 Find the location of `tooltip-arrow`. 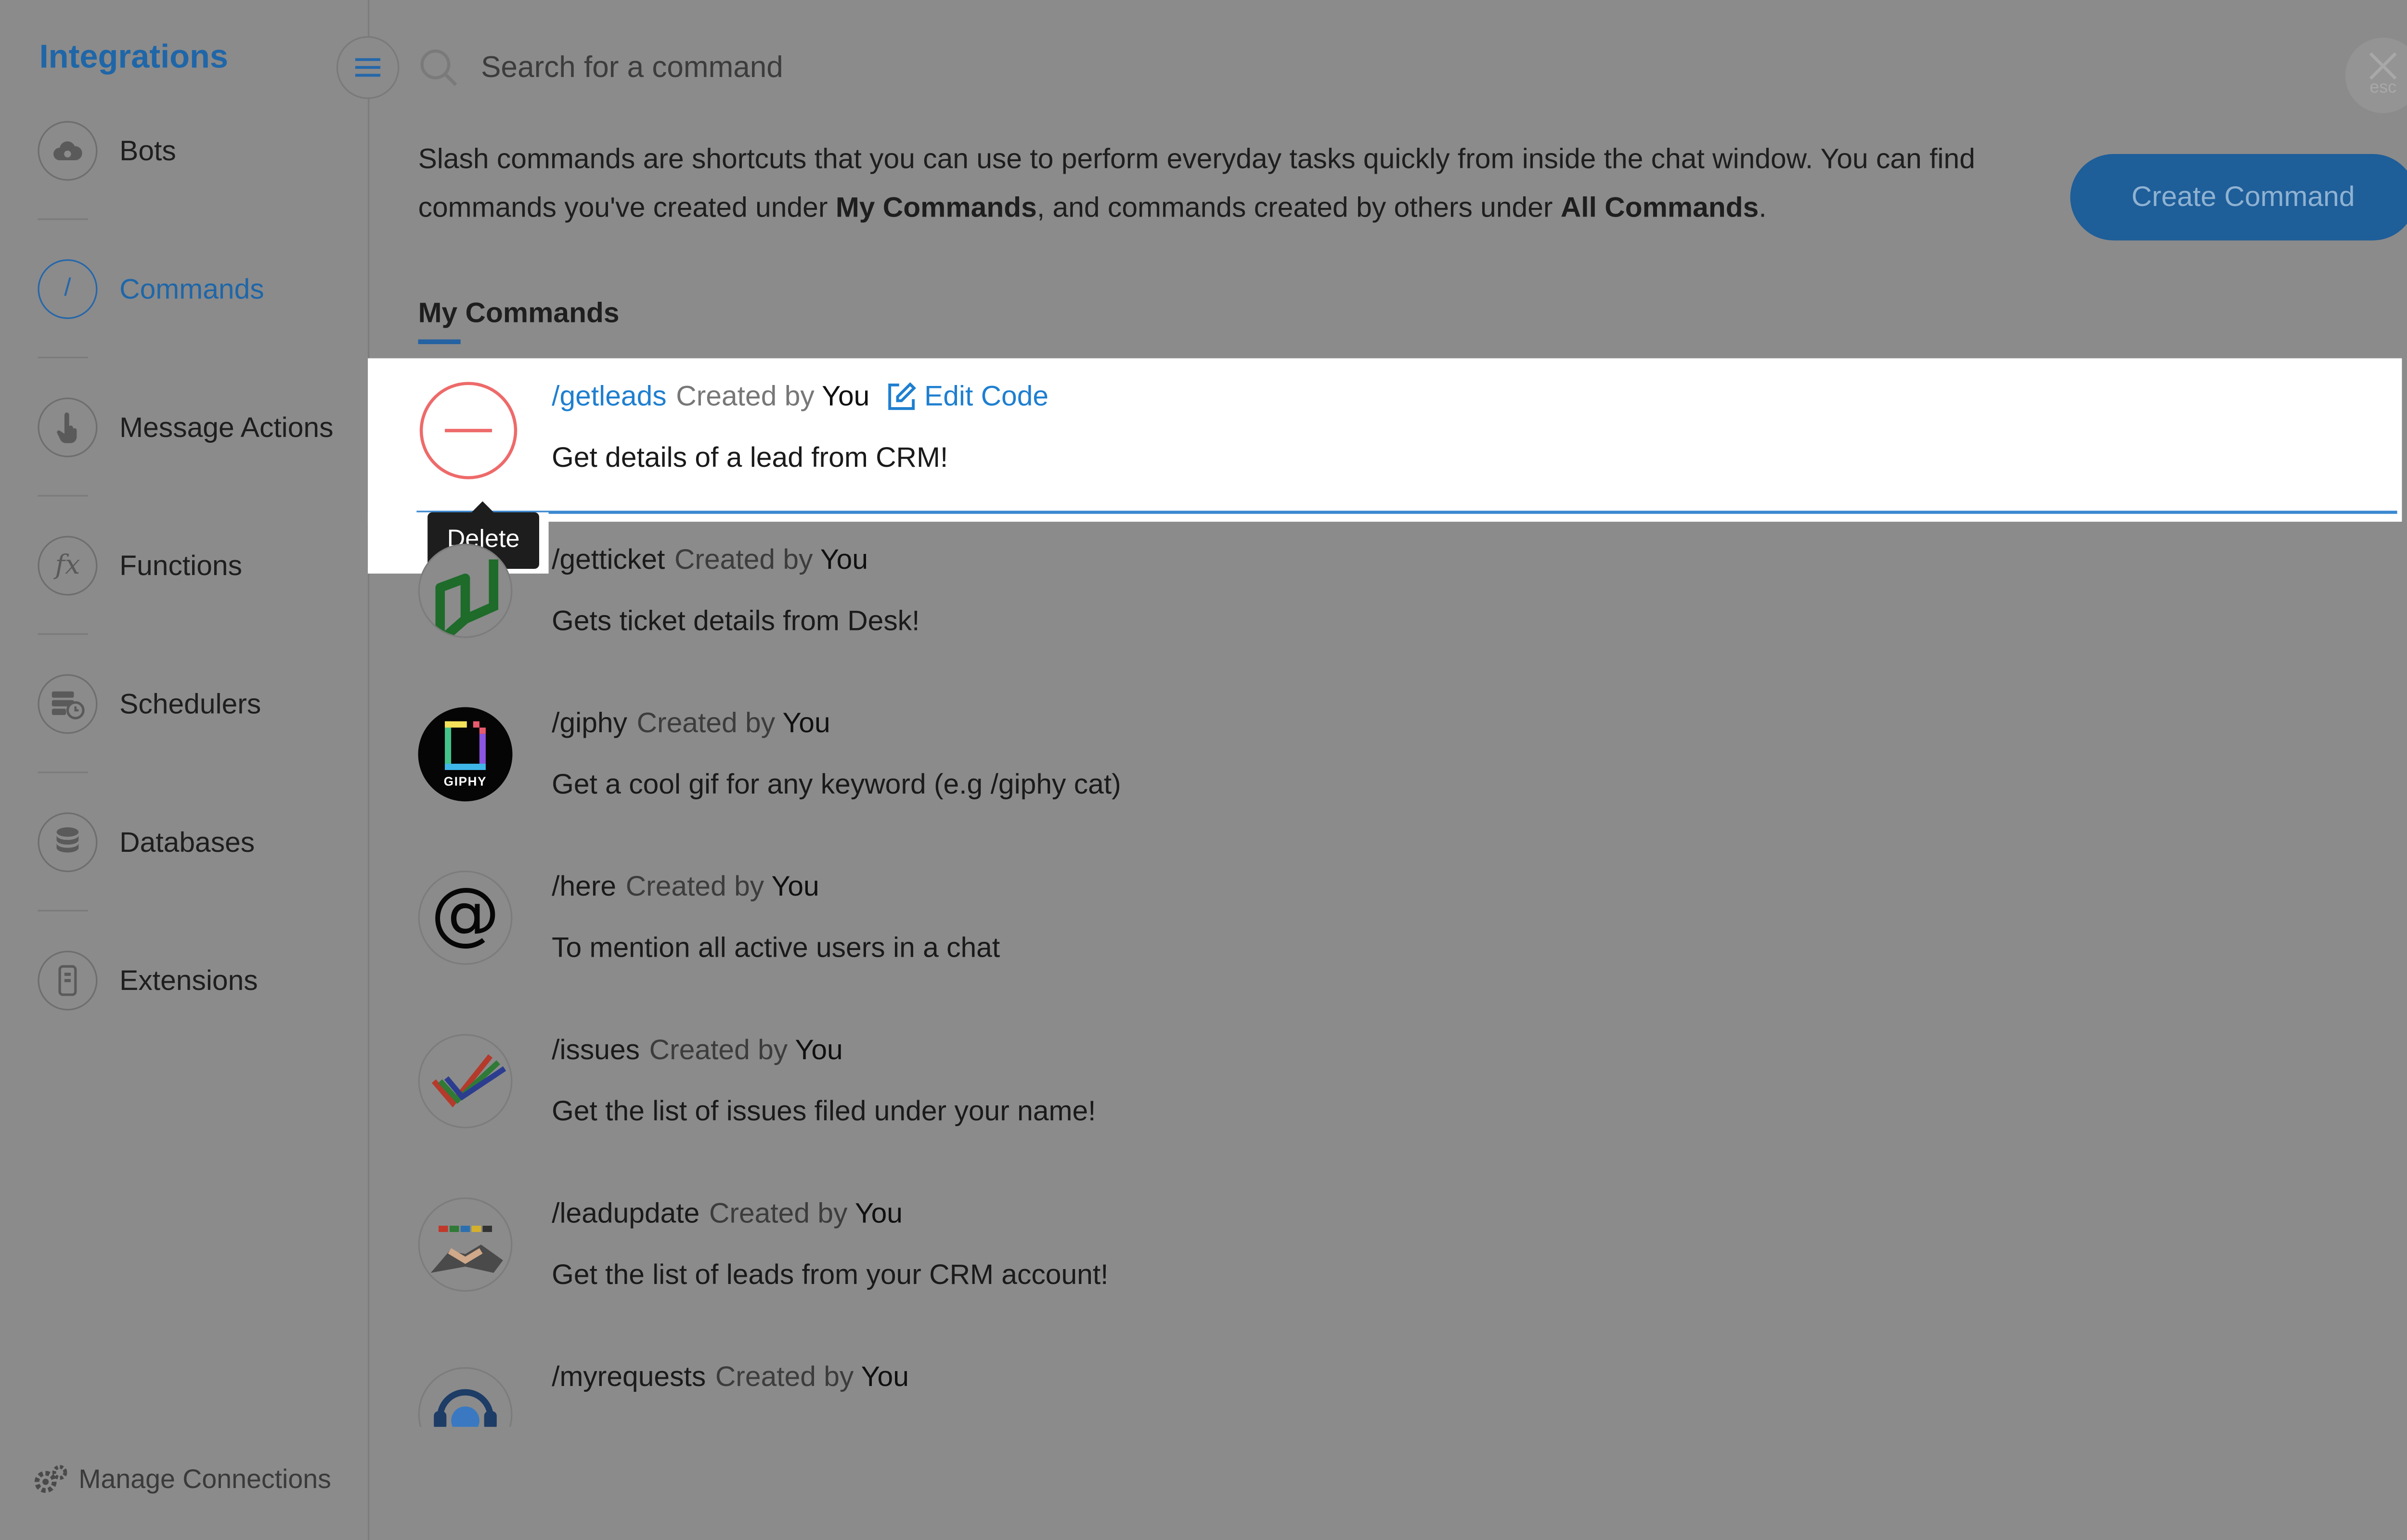

tooltip-arrow is located at coordinates (482, 507).